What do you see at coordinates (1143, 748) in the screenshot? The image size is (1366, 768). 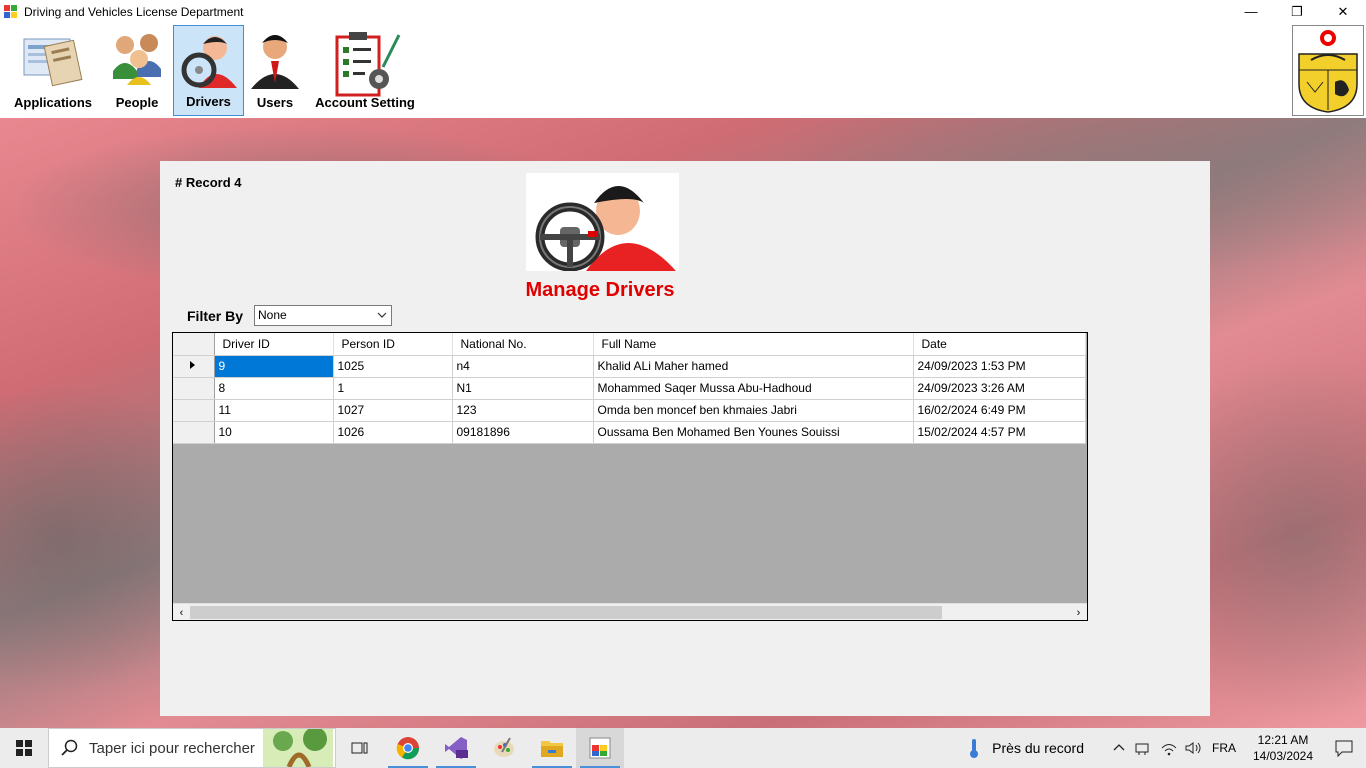 I see `network-icon` at bounding box center [1143, 748].